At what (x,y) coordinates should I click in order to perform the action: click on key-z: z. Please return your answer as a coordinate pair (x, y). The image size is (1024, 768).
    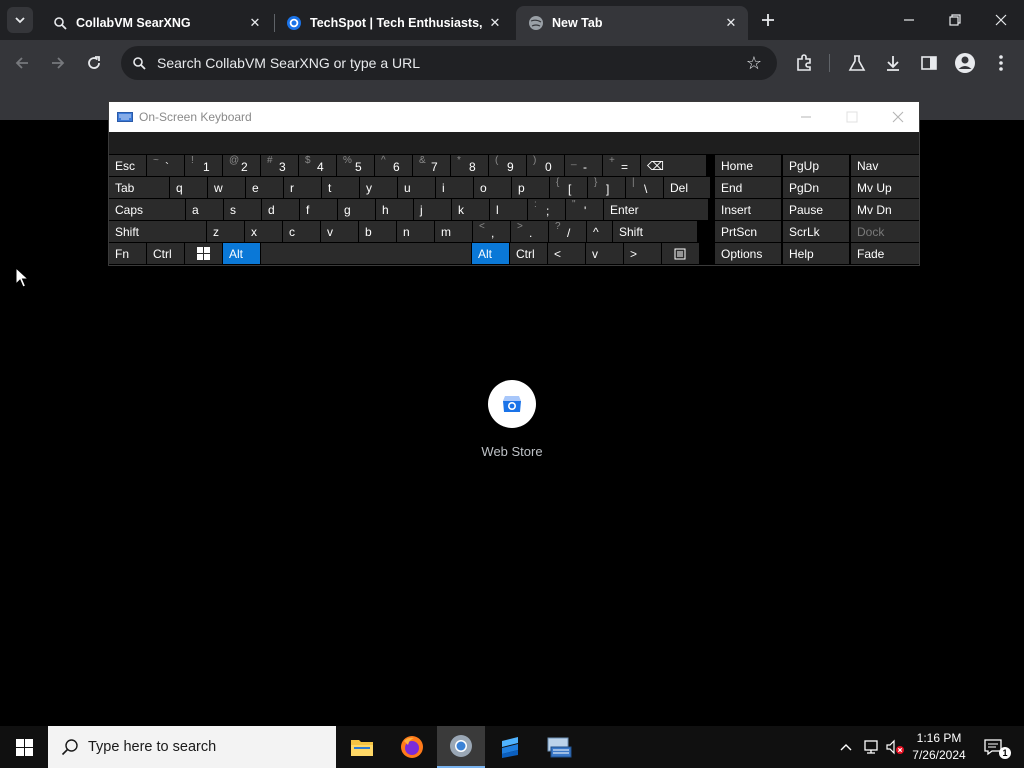
    Looking at the image, I should click on (225, 231).